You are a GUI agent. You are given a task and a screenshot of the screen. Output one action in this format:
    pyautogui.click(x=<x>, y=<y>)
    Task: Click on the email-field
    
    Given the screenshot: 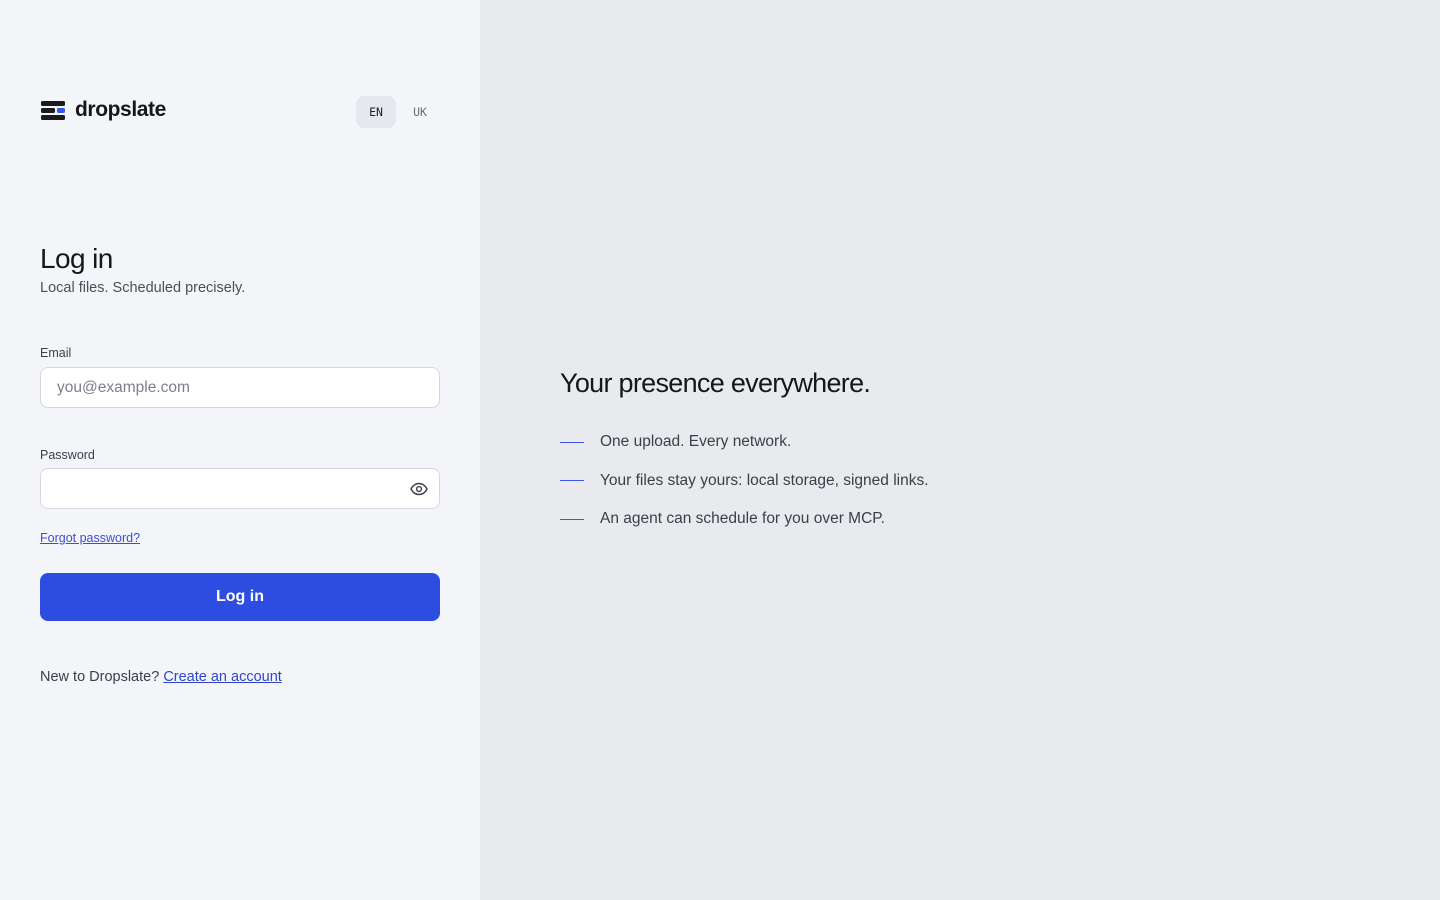 What is the action you would take?
    pyautogui.click(x=240, y=387)
    